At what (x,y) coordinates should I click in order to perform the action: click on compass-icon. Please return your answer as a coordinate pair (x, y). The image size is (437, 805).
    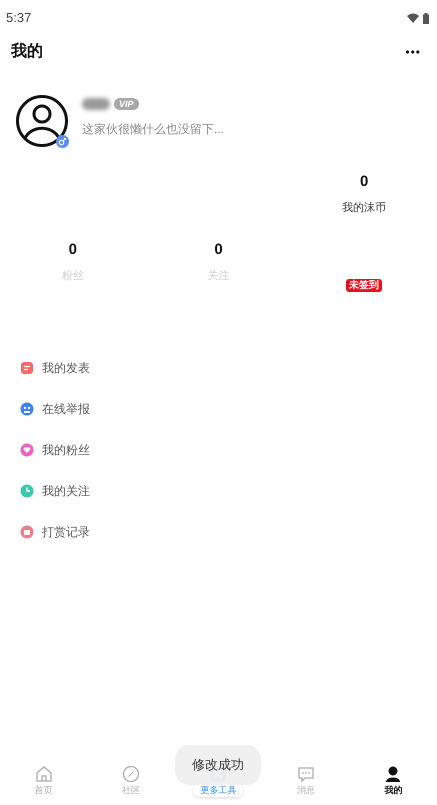
    Looking at the image, I should click on (131, 773).